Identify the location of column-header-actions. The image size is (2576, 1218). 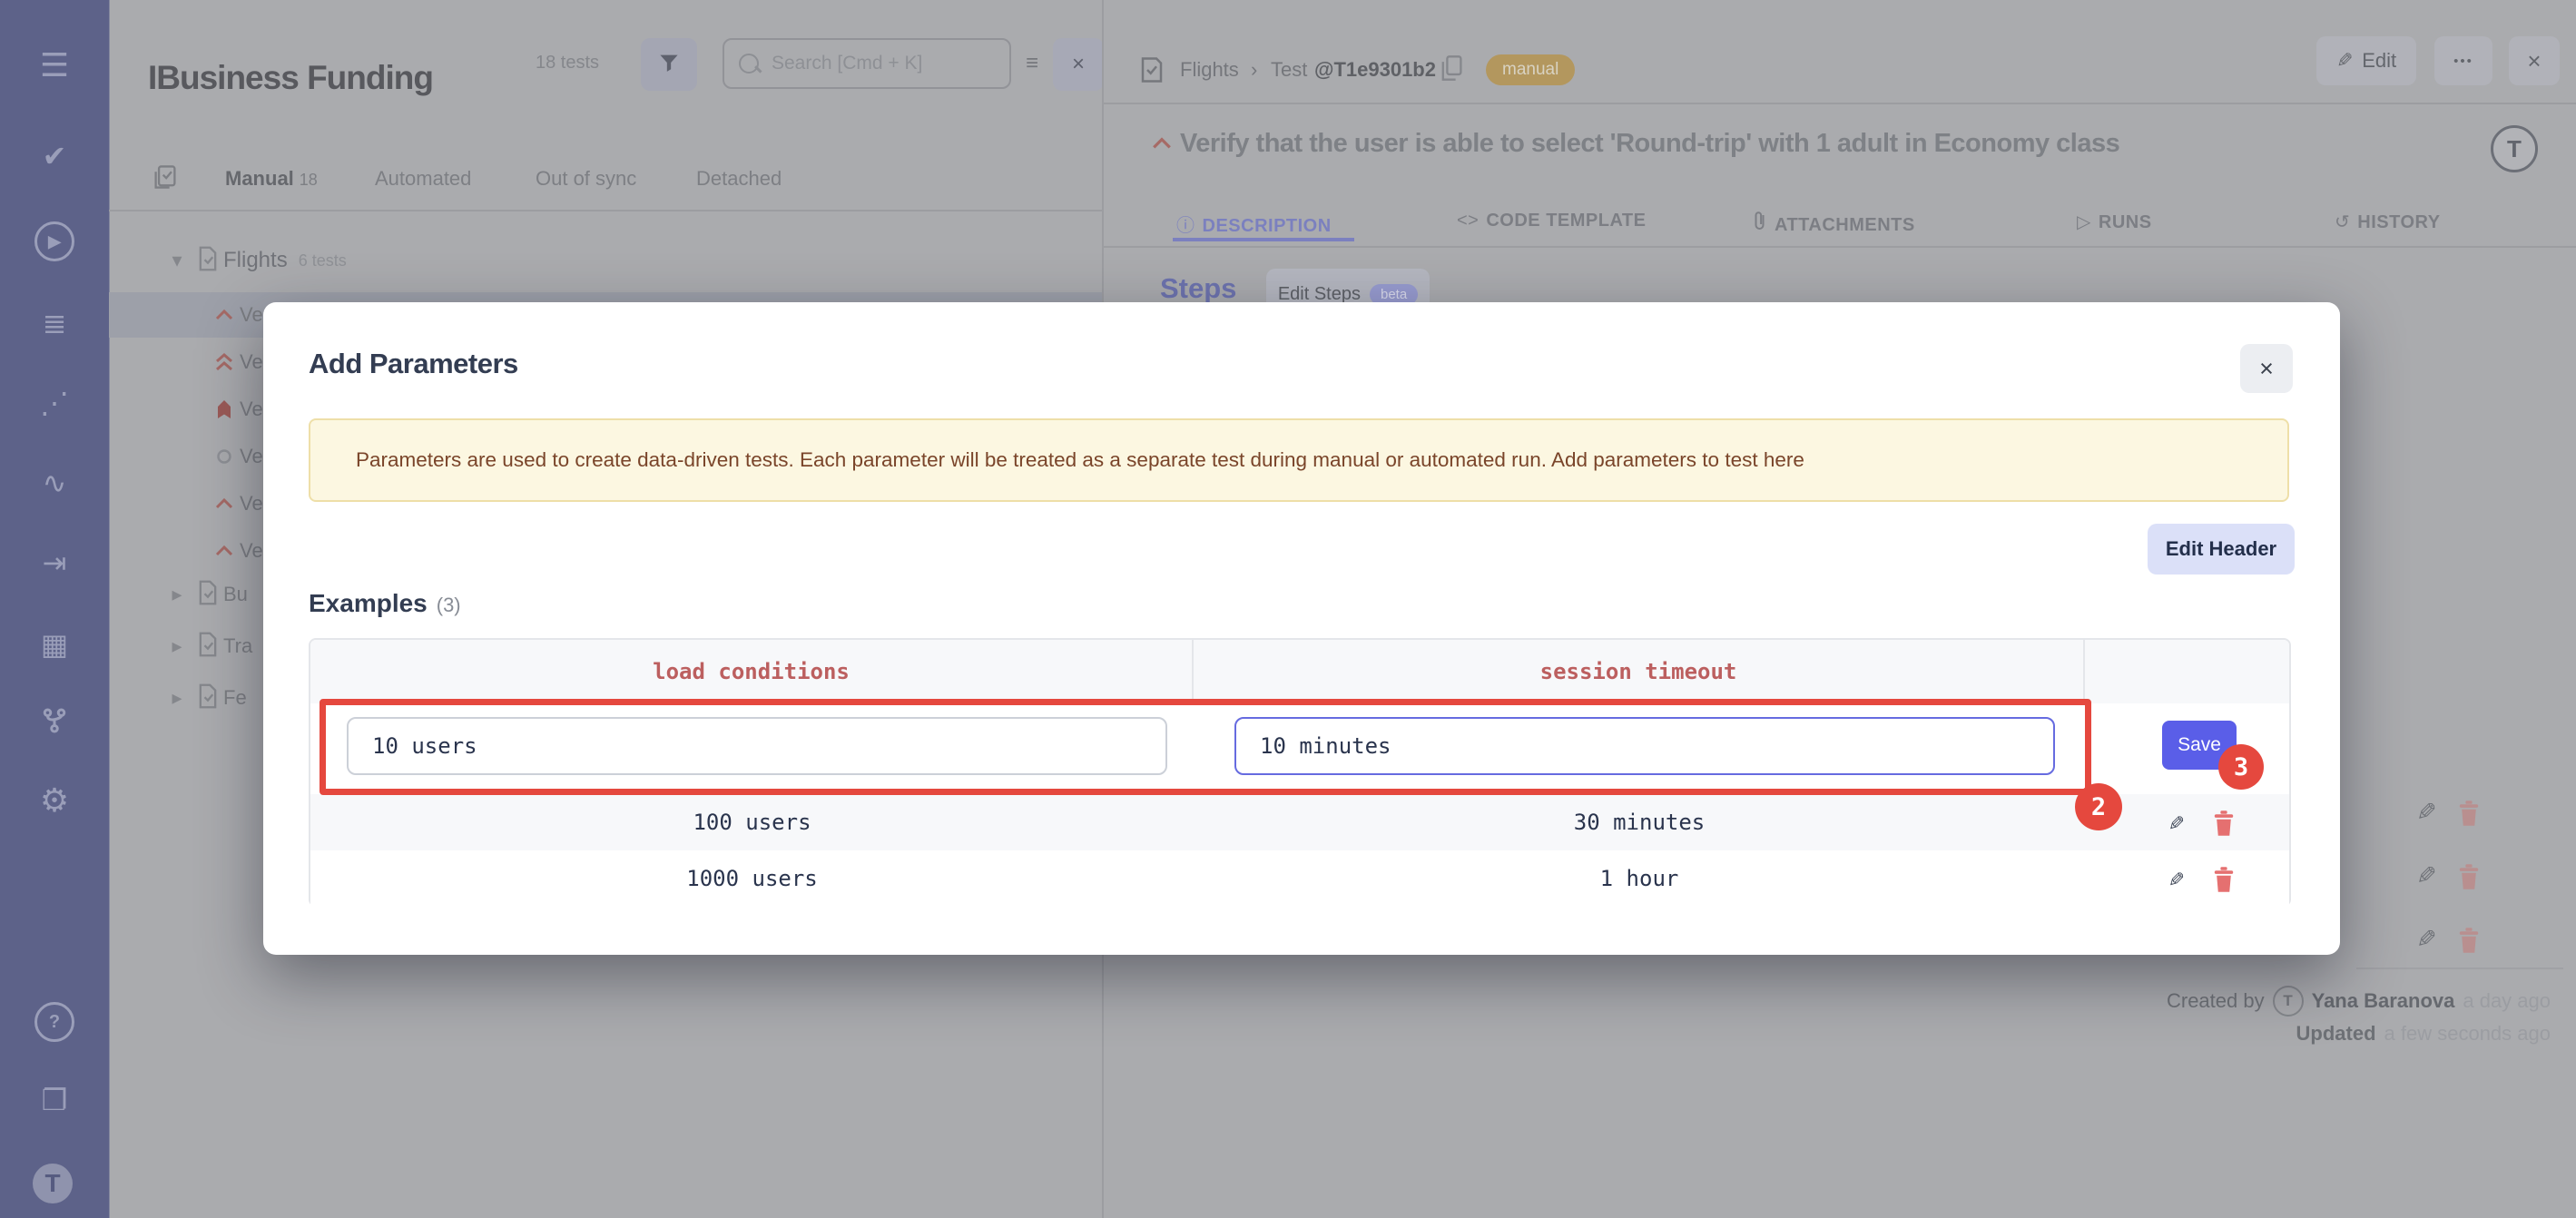
(2187, 672).